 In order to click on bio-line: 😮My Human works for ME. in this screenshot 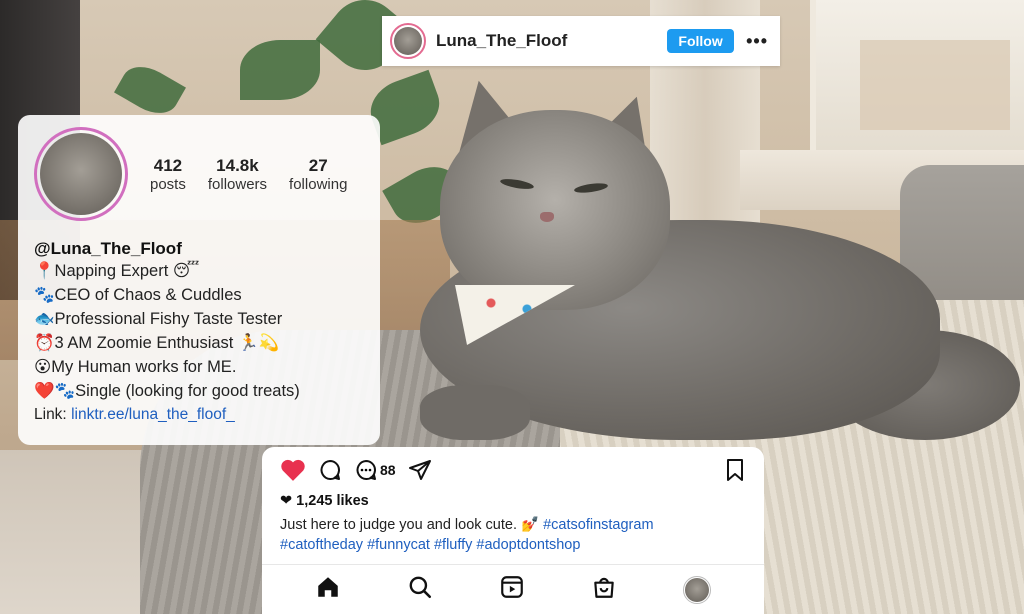, I will do `click(199, 367)`.